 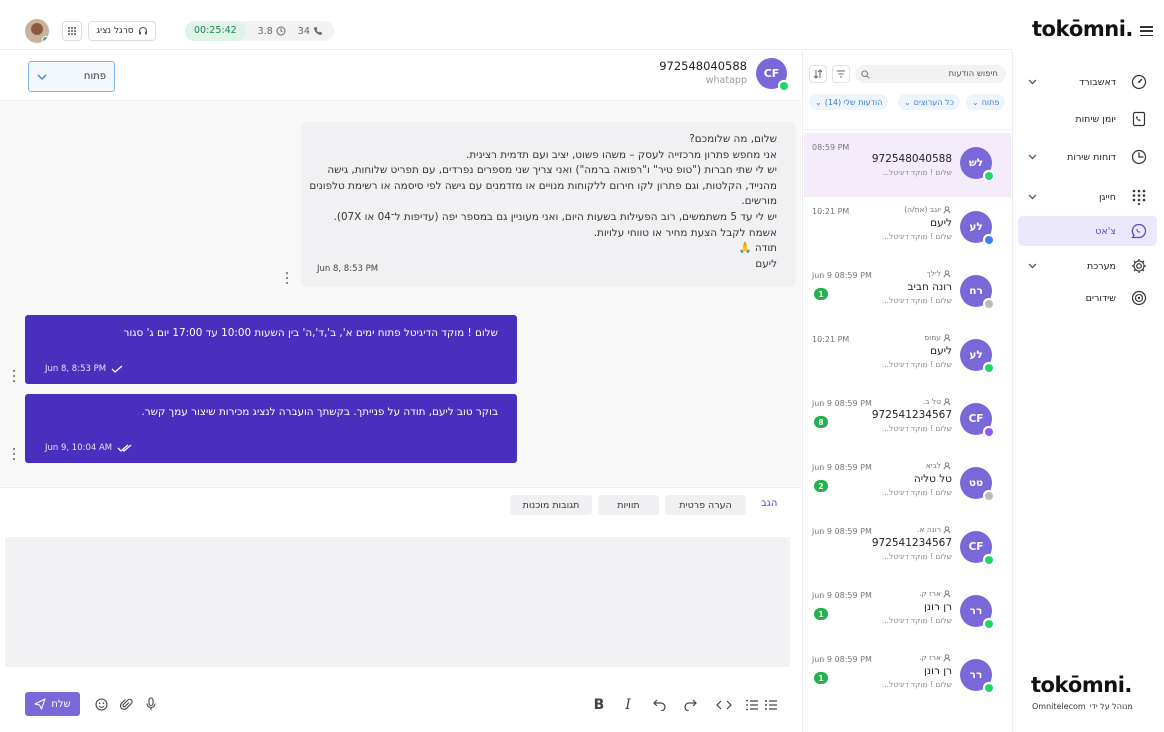 I want to click on agent-bar-button: סרגל נציג, so click(x=122, y=31).